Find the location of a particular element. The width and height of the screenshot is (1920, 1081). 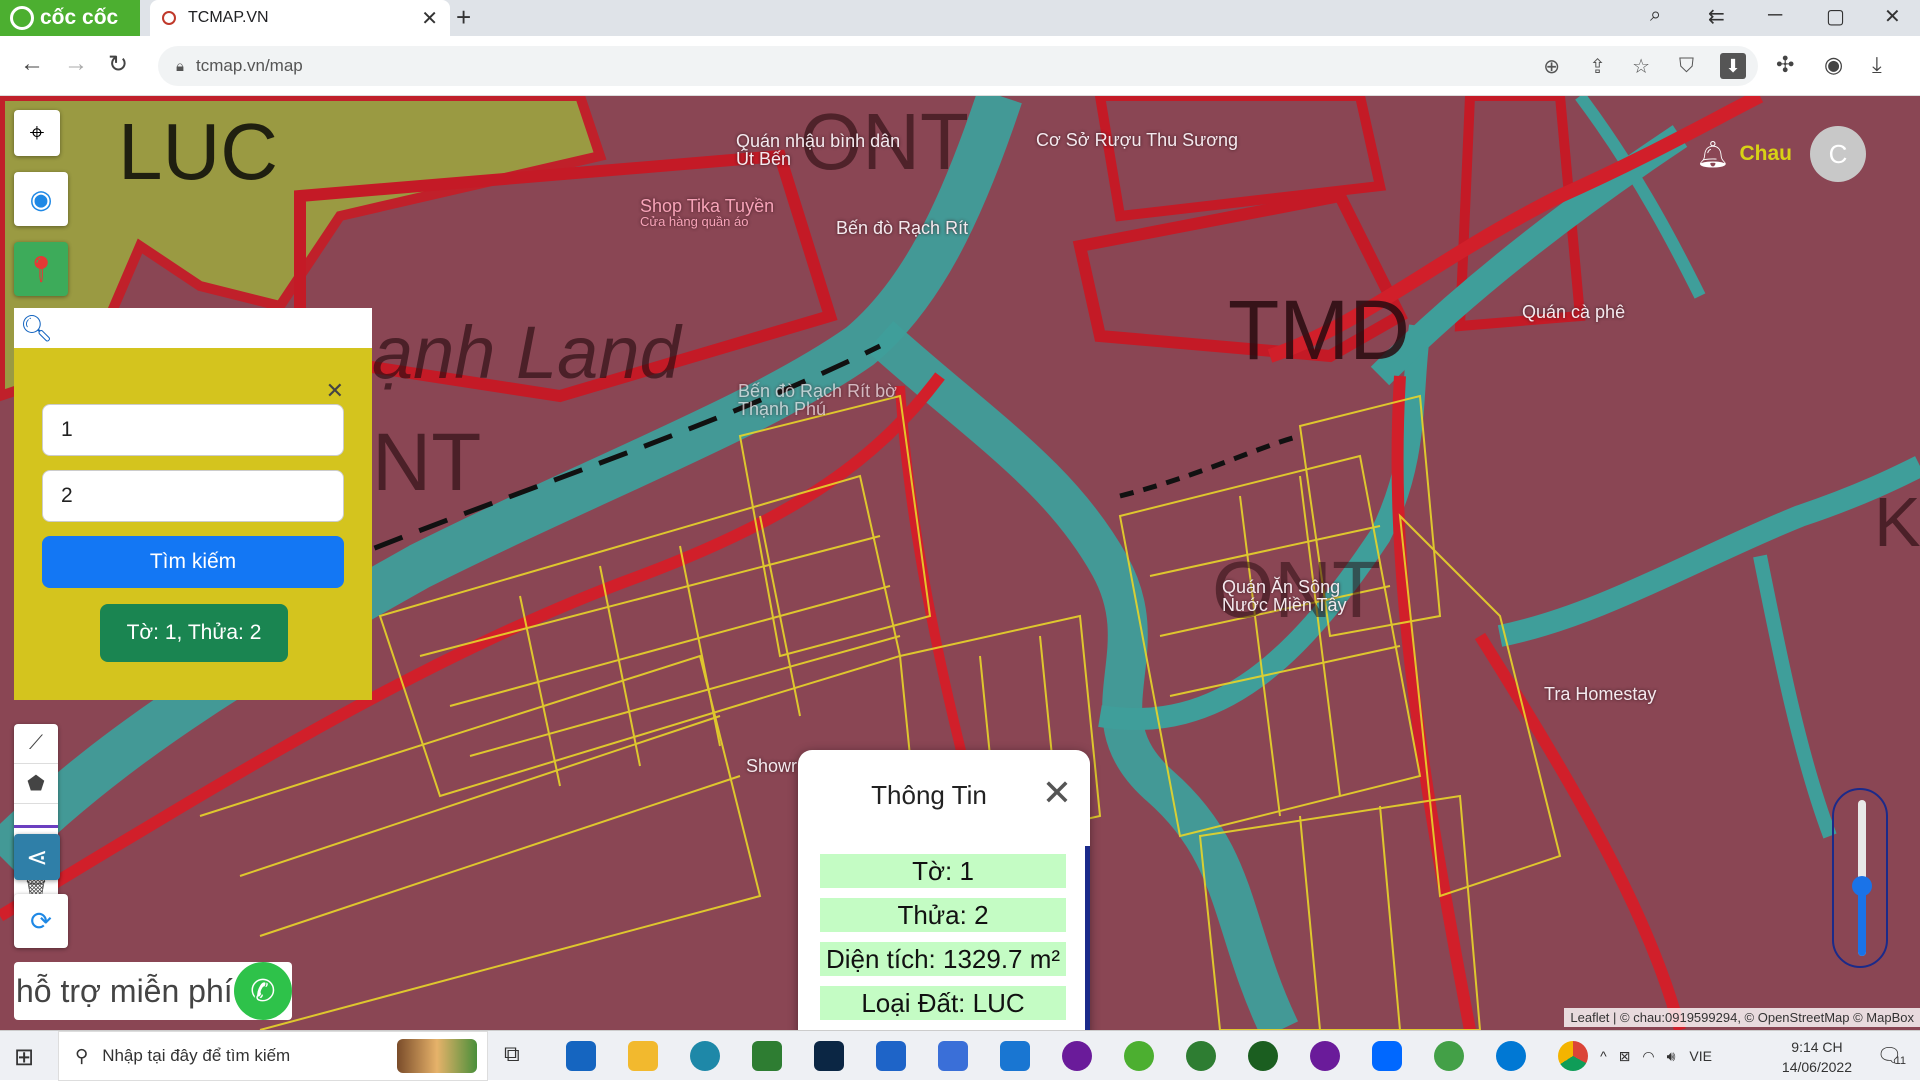

browser-brand: cốc cốc is located at coordinates (70, 18).